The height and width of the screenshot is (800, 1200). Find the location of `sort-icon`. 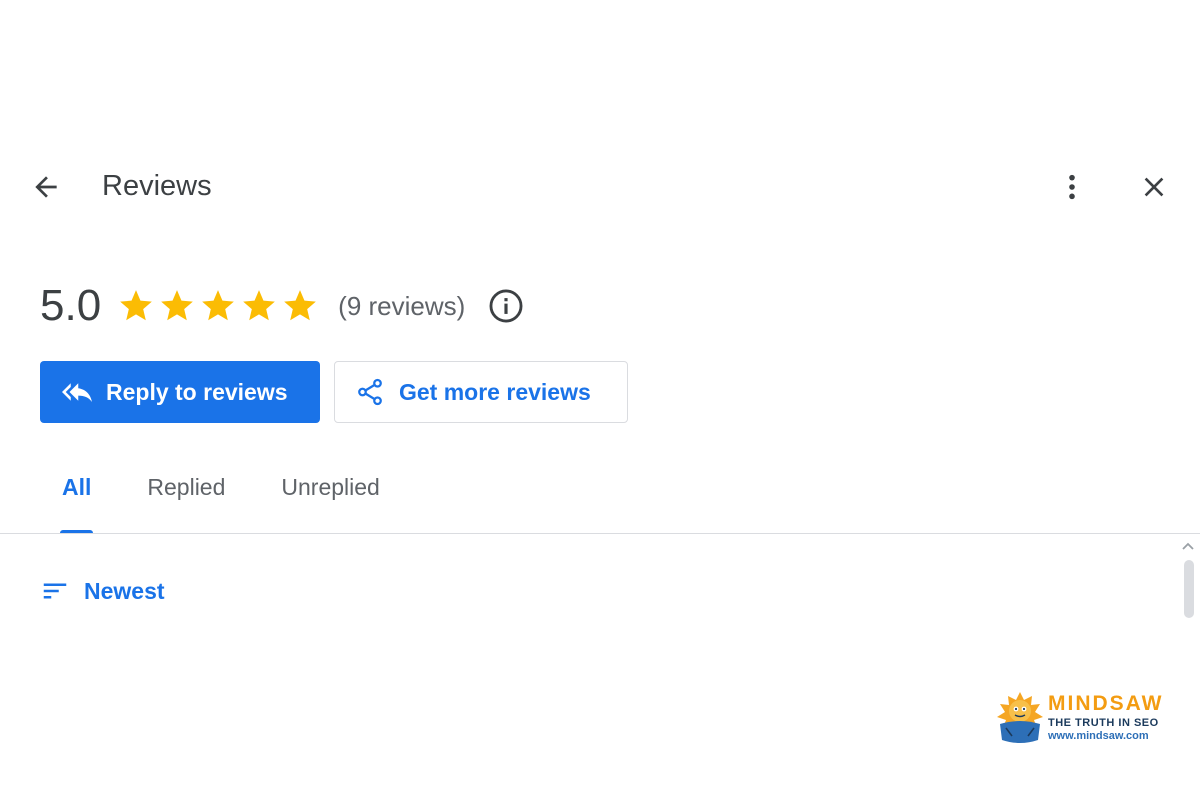

sort-icon is located at coordinates (55, 591).